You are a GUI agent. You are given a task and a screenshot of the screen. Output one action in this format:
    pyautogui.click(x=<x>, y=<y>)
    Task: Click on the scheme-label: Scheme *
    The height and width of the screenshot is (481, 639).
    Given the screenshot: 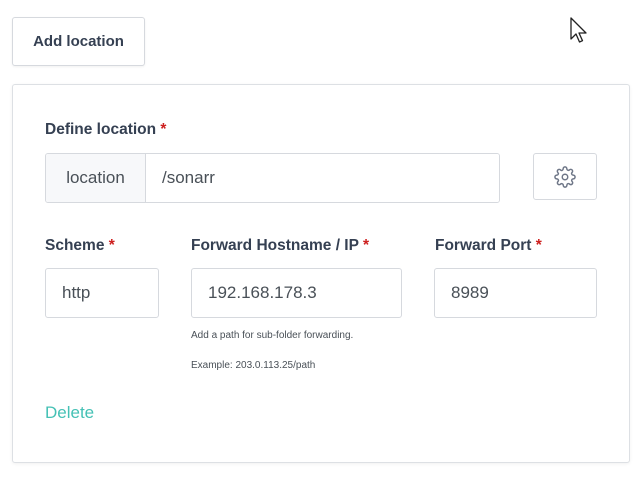 What is the action you would take?
    pyautogui.click(x=80, y=245)
    